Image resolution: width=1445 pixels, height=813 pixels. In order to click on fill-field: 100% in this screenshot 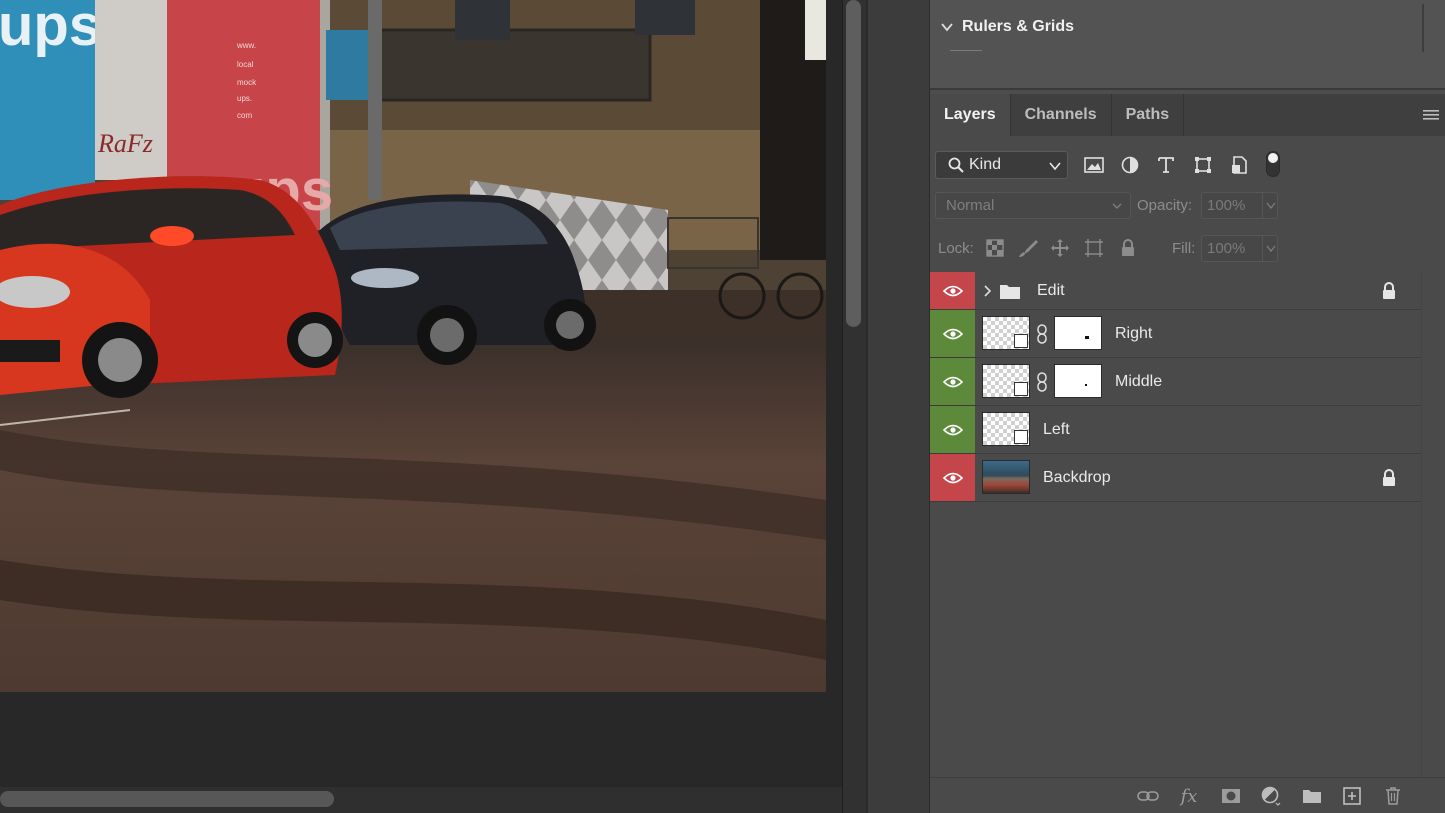, I will do `click(1239, 248)`.